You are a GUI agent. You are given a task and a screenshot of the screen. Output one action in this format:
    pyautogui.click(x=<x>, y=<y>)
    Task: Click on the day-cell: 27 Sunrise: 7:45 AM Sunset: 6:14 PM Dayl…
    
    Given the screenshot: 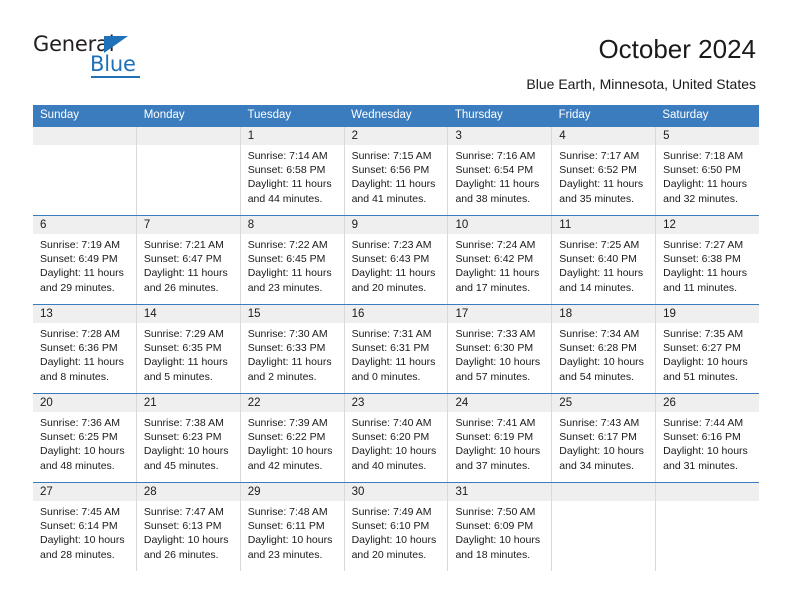 What is the action you would take?
    pyautogui.click(x=85, y=527)
    